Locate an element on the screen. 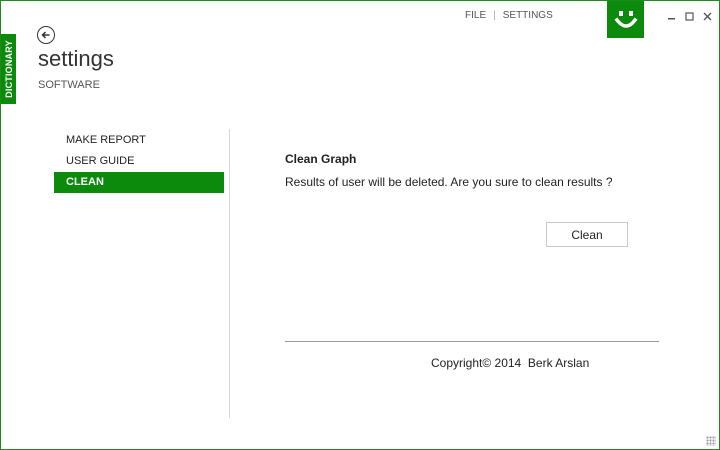  close-button is located at coordinates (707, 16).